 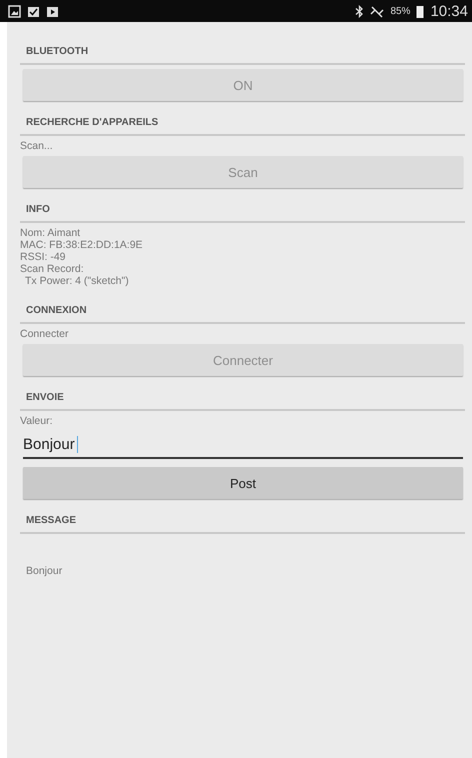 What do you see at coordinates (44, 570) in the screenshot?
I see `message-text: Bonjour` at bounding box center [44, 570].